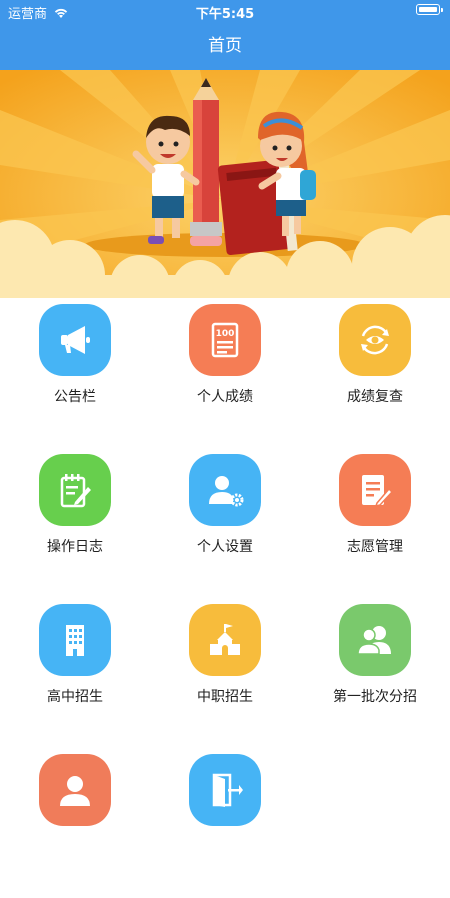 The height and width of the screenshot is (898, 450). I want to click on menu-item-highschool-admission-tile, so click(75, 640).